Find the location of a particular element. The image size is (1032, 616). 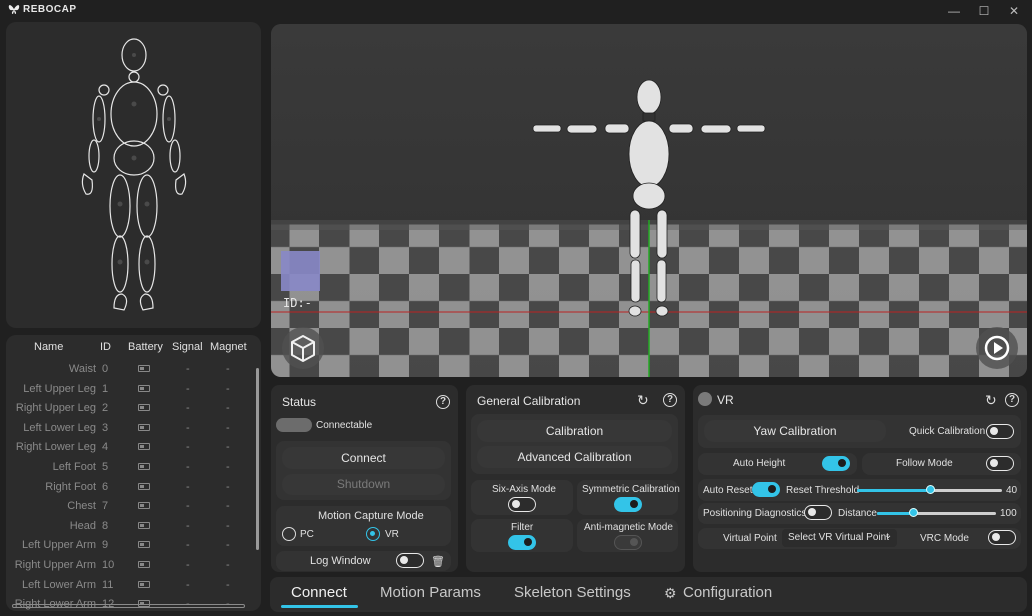

virtual-point-select-value: Select VR Virtual Point is located at coordinates (838, 537).